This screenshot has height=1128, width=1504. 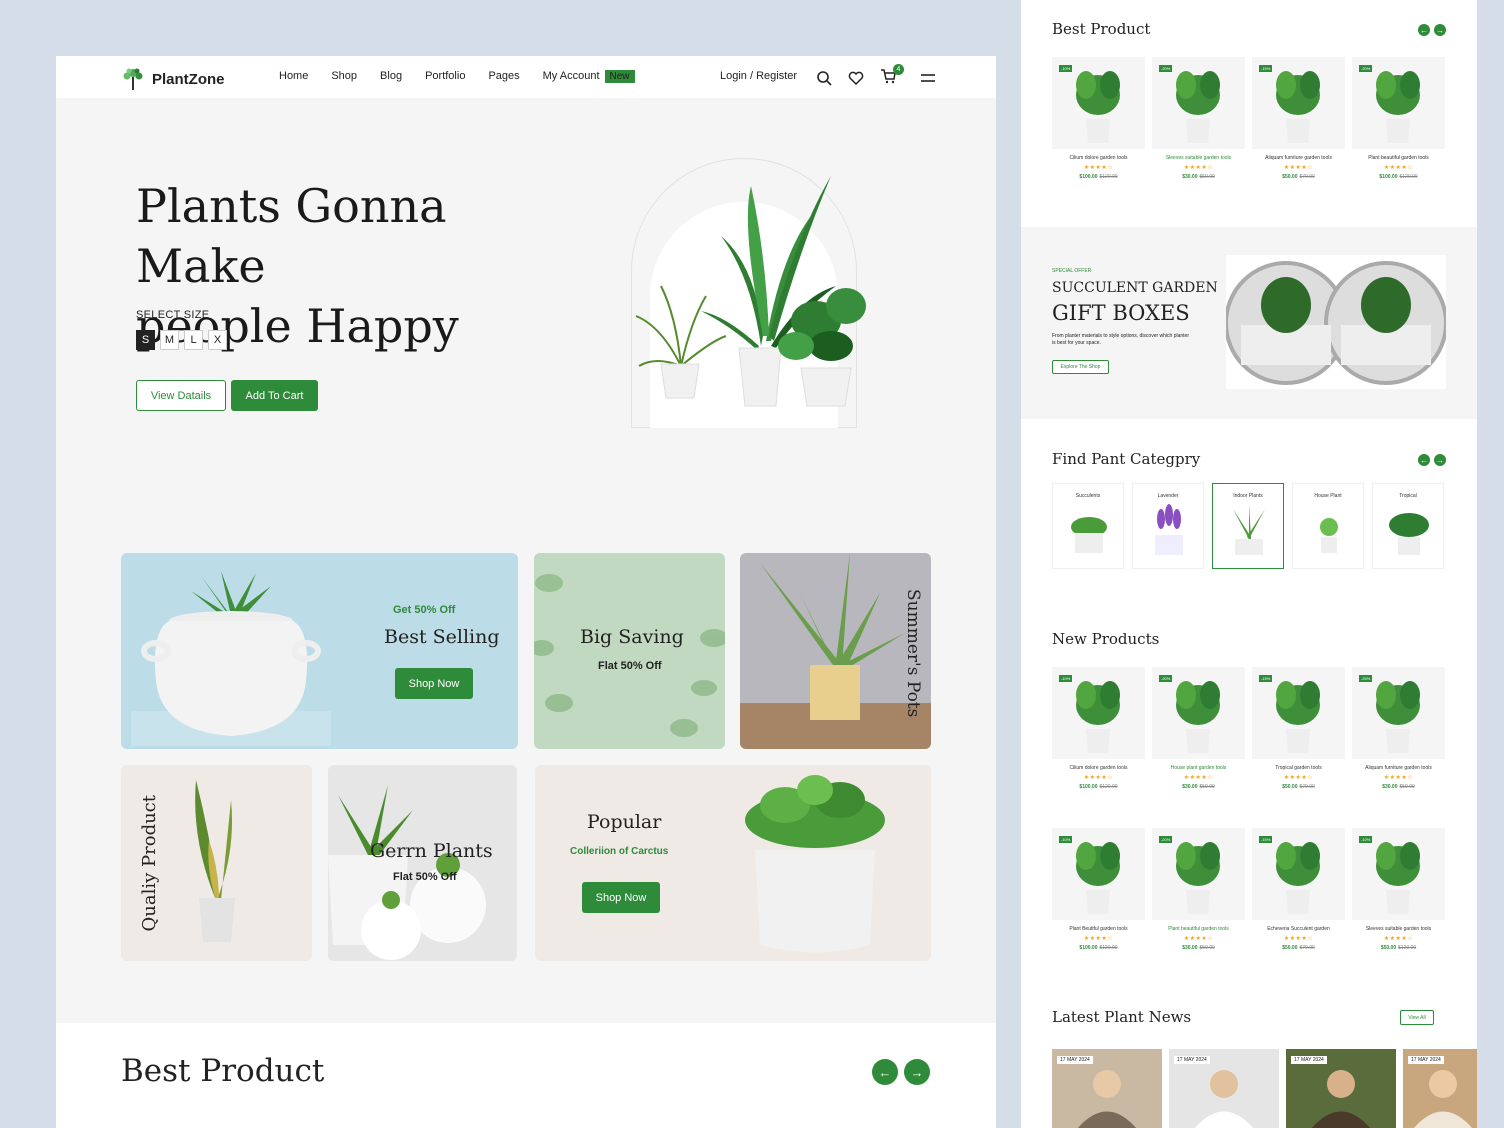 What do you see at coordinates (503, 76) in the screenshot?
I see `nav-pages: Pages` at bounding box center [503, 76].